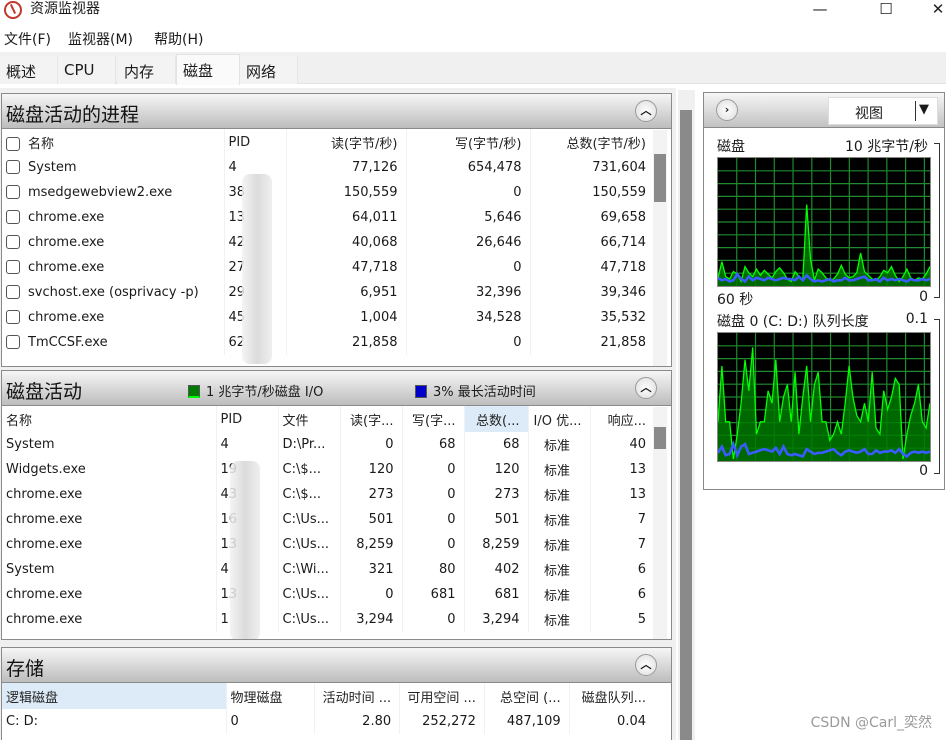 The image size is (946, 740). I want to click on table-row: chrome.exe 42 40,068 26,646 66,714, so click(328, 242).